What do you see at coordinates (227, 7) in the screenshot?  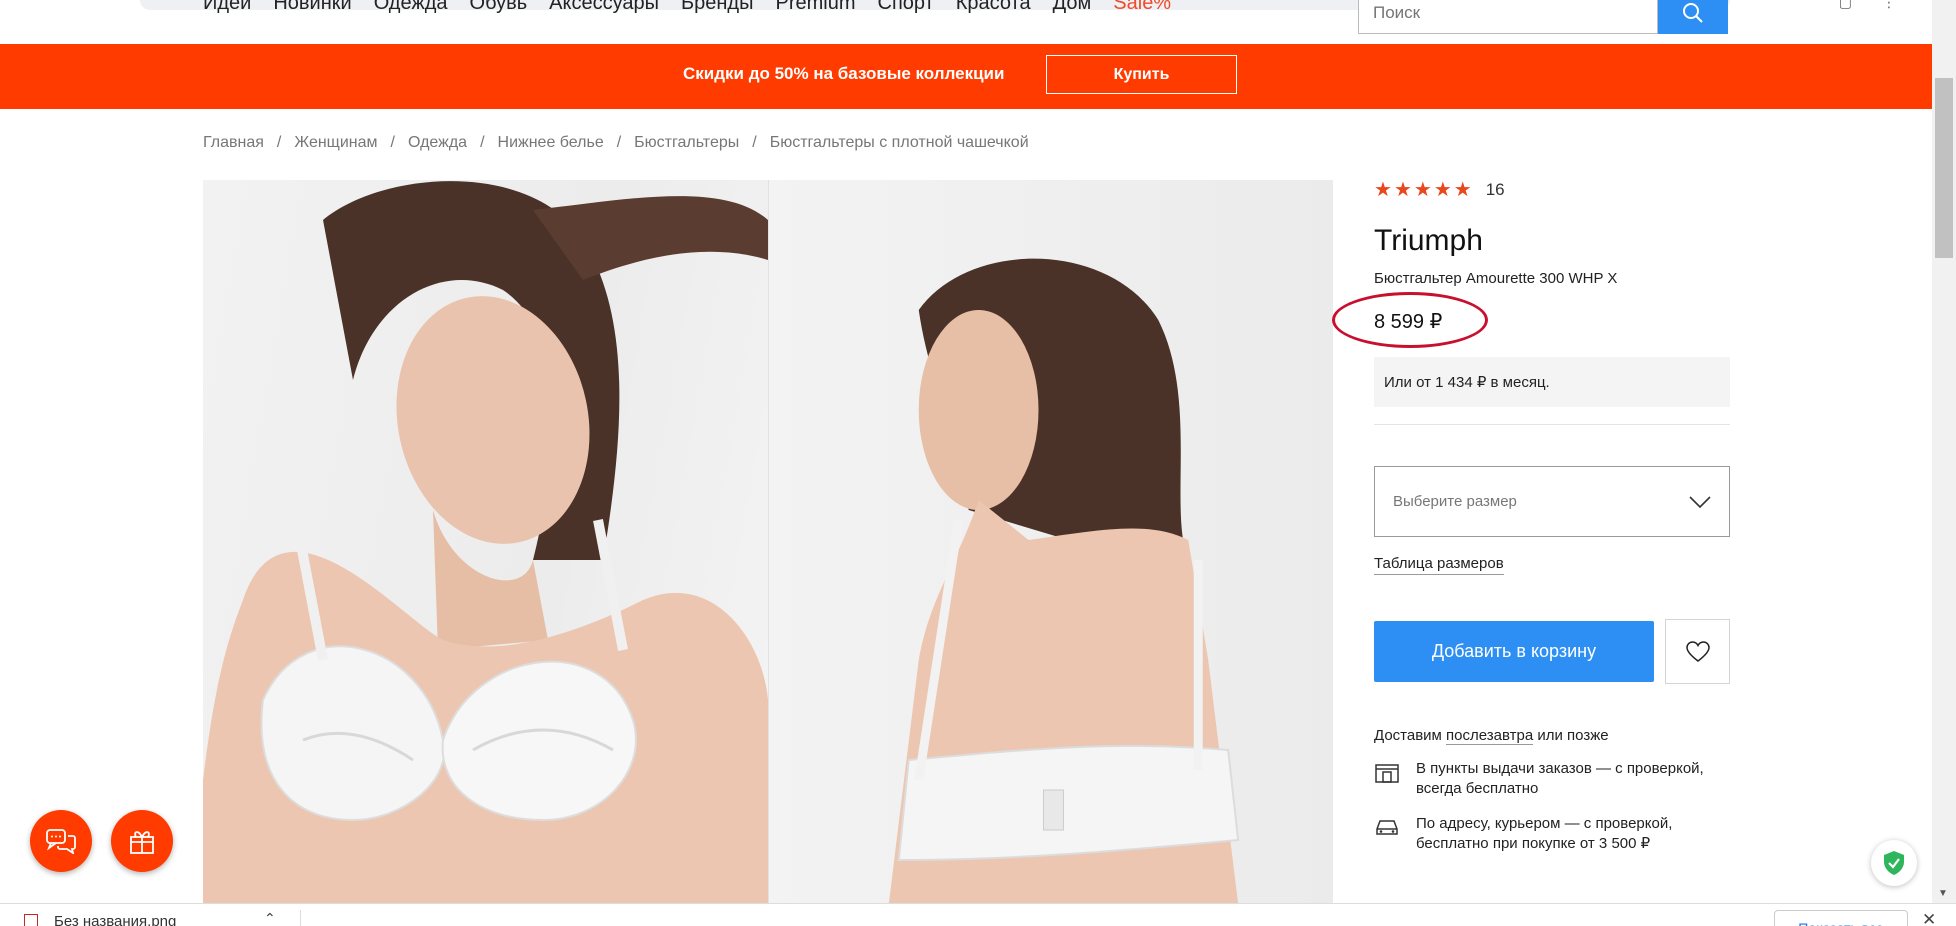 I see `nav-item: Идеи` at bounding box center [227, 7].